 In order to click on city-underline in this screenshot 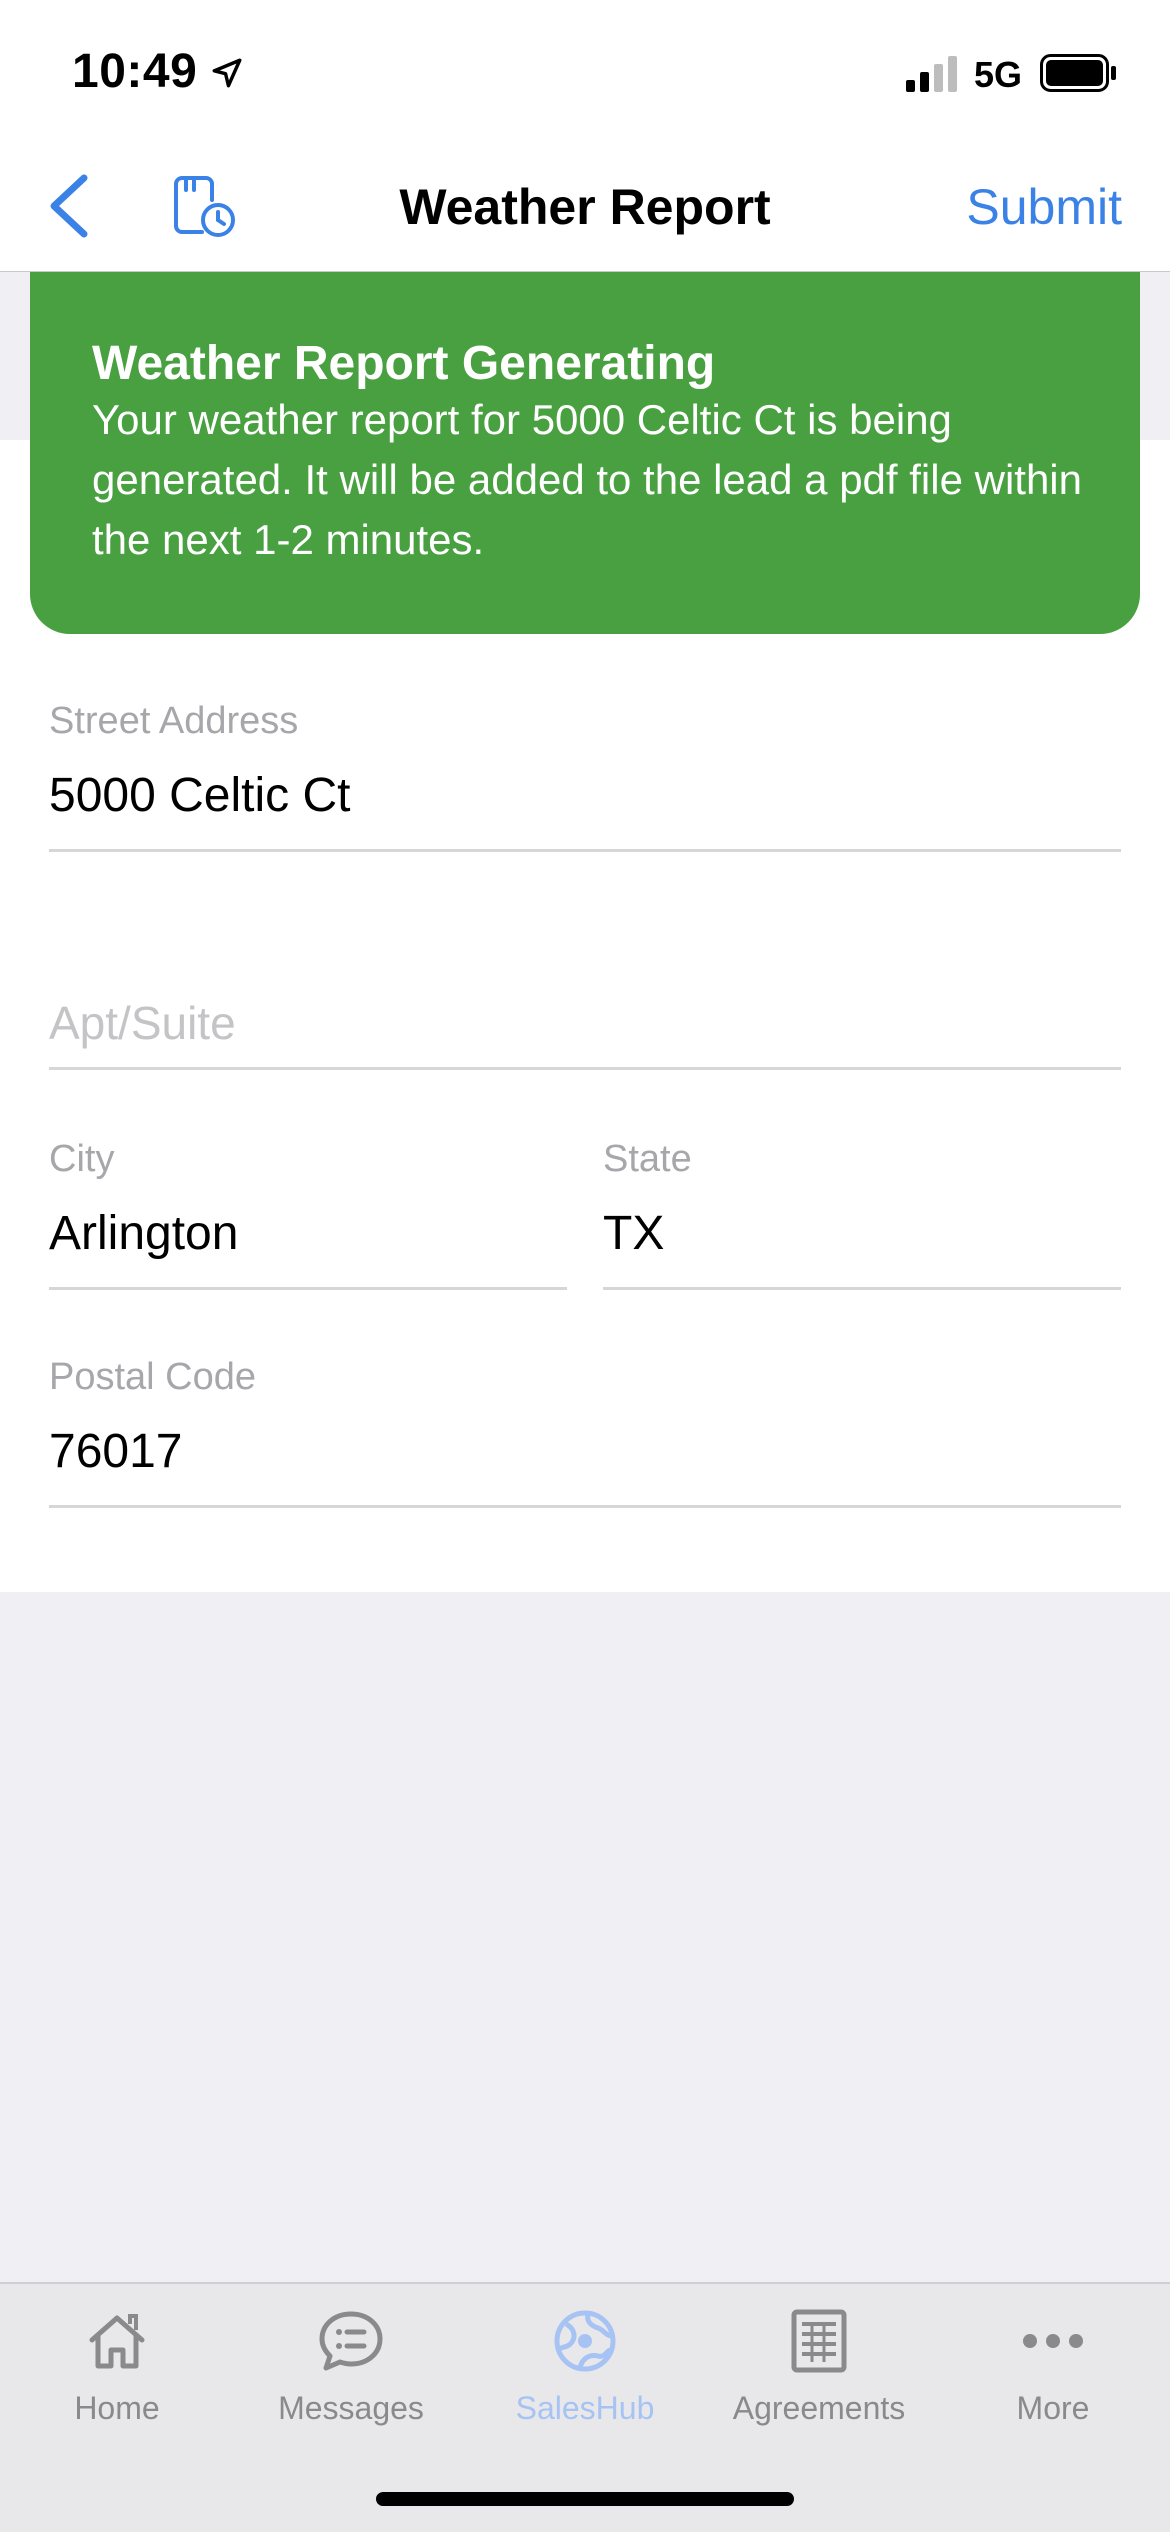, I will do `click(308, 1288)`.